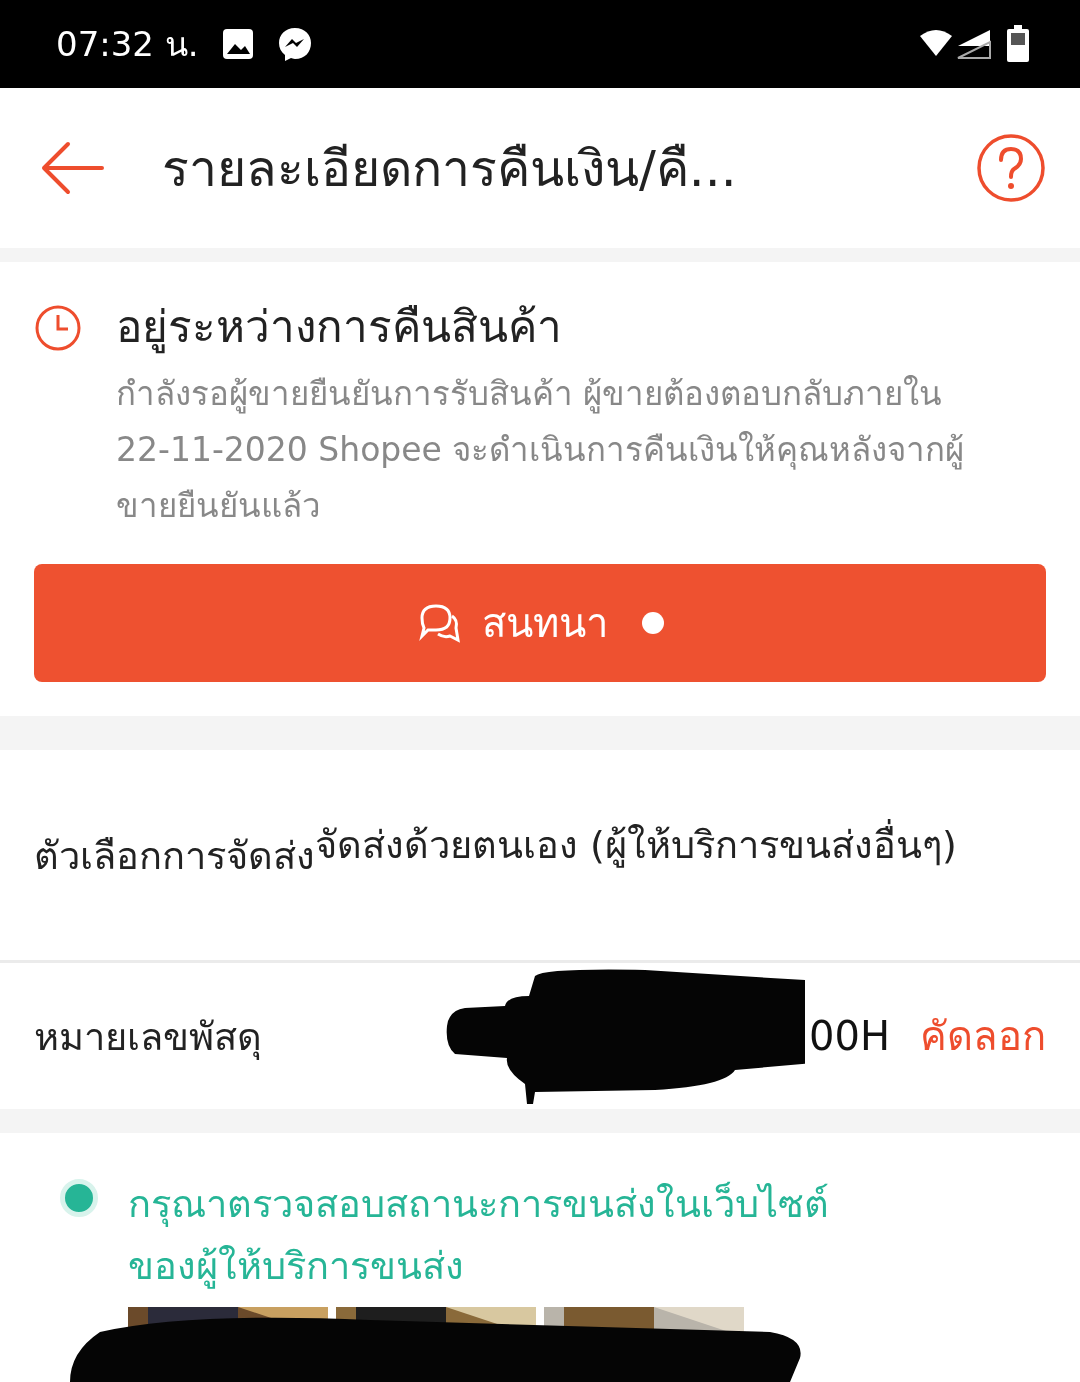 The width and height of the screenshot is (1080, 1382). I want to click on status-description: กำลังรอผู้ขายยืนยันการรับสินค้า ผู้ขายต้องตอบกลับภายใน 22-11-2020 Shopee จะดำเนินการคืนเงินให้คุณหลังจากผู้ขายยืนยันแล้ว, so click(541, 450).